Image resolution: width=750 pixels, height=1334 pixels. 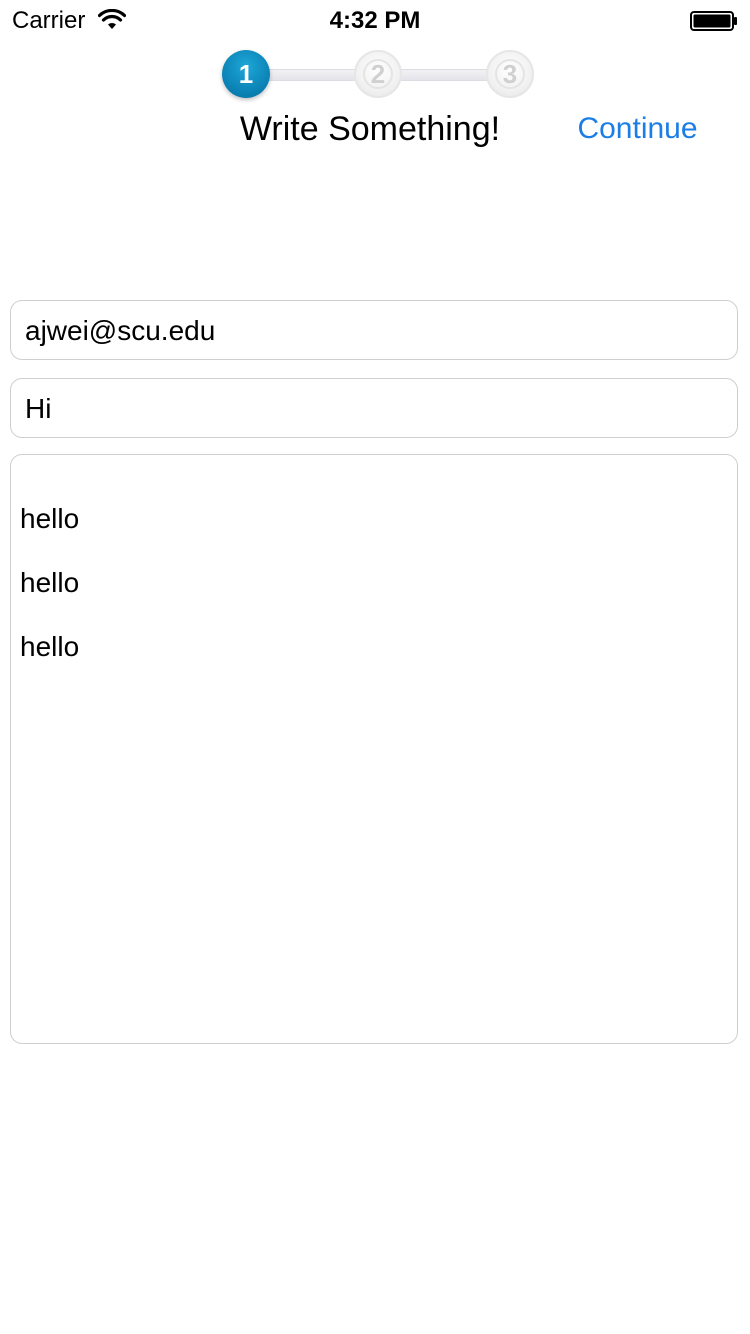 I want to click on page-title: Write Something!, so click(x=370, y=129).